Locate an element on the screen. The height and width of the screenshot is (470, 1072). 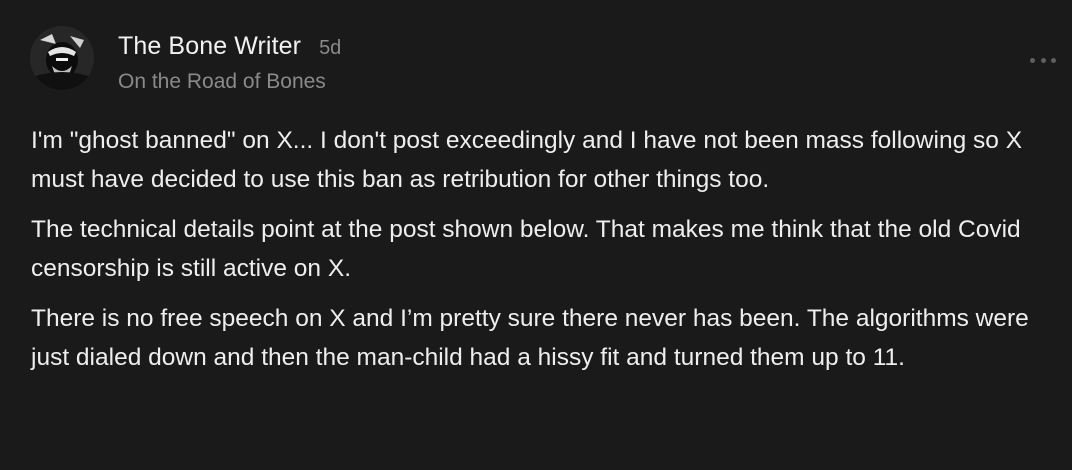
more-options-button is located at coordinates (1043, 60).